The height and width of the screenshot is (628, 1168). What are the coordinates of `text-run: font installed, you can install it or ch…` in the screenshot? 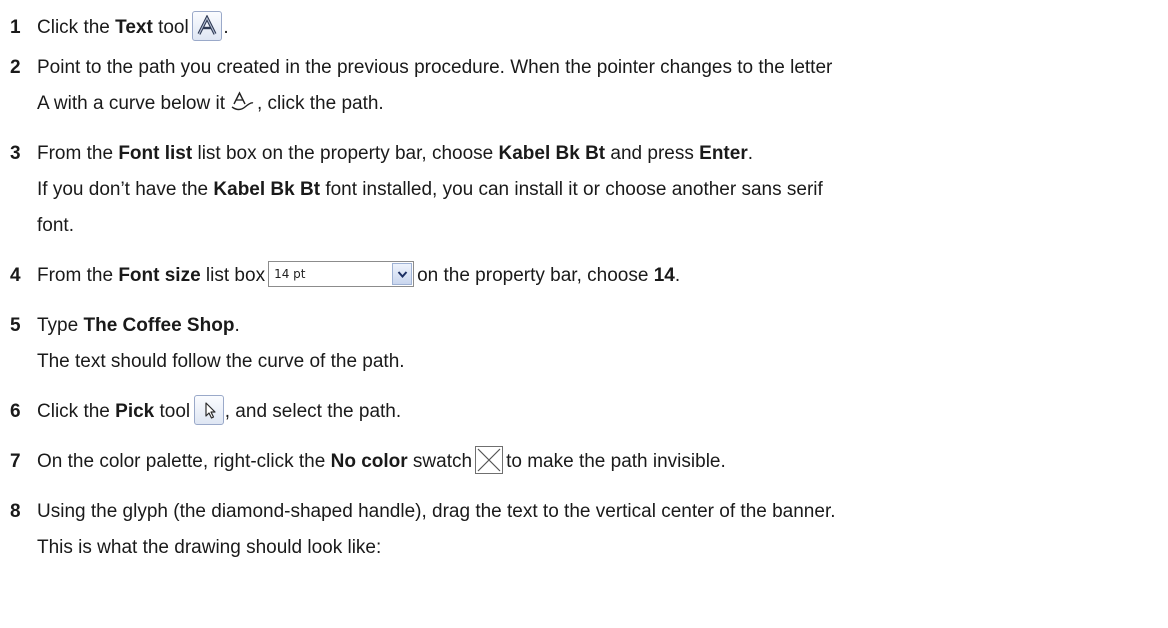 It's located at (571, 189).